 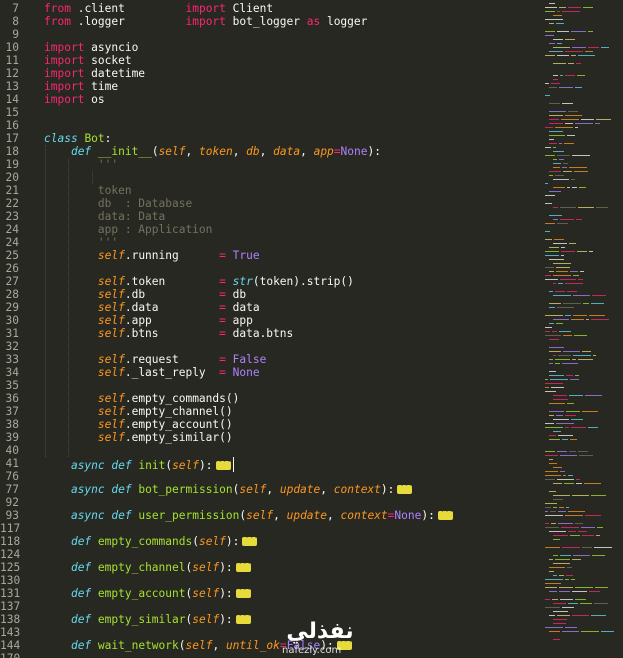 What do you see at coordinates (138, 424) in the screenshot?
I see `code-line: self.empty_account()` at bounding box center [138, 424].